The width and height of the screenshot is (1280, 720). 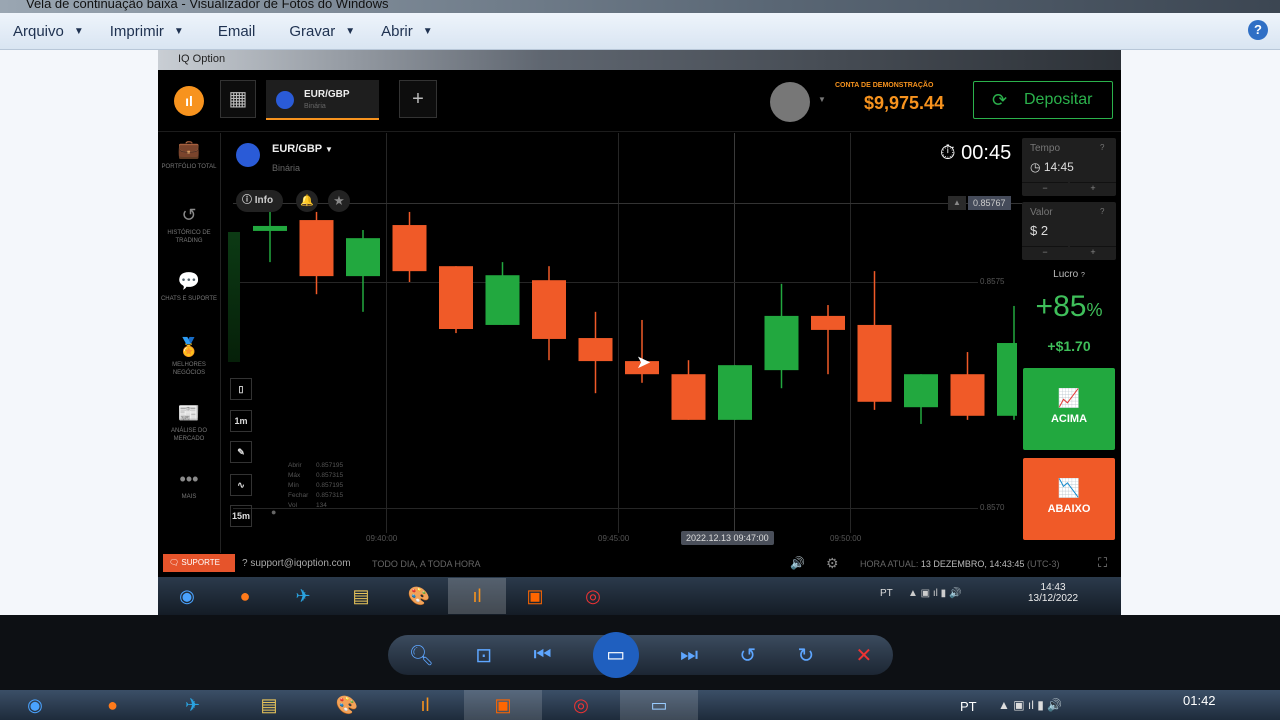 I want to click on candle-period-button: 15m, so click(x=241, y=516).